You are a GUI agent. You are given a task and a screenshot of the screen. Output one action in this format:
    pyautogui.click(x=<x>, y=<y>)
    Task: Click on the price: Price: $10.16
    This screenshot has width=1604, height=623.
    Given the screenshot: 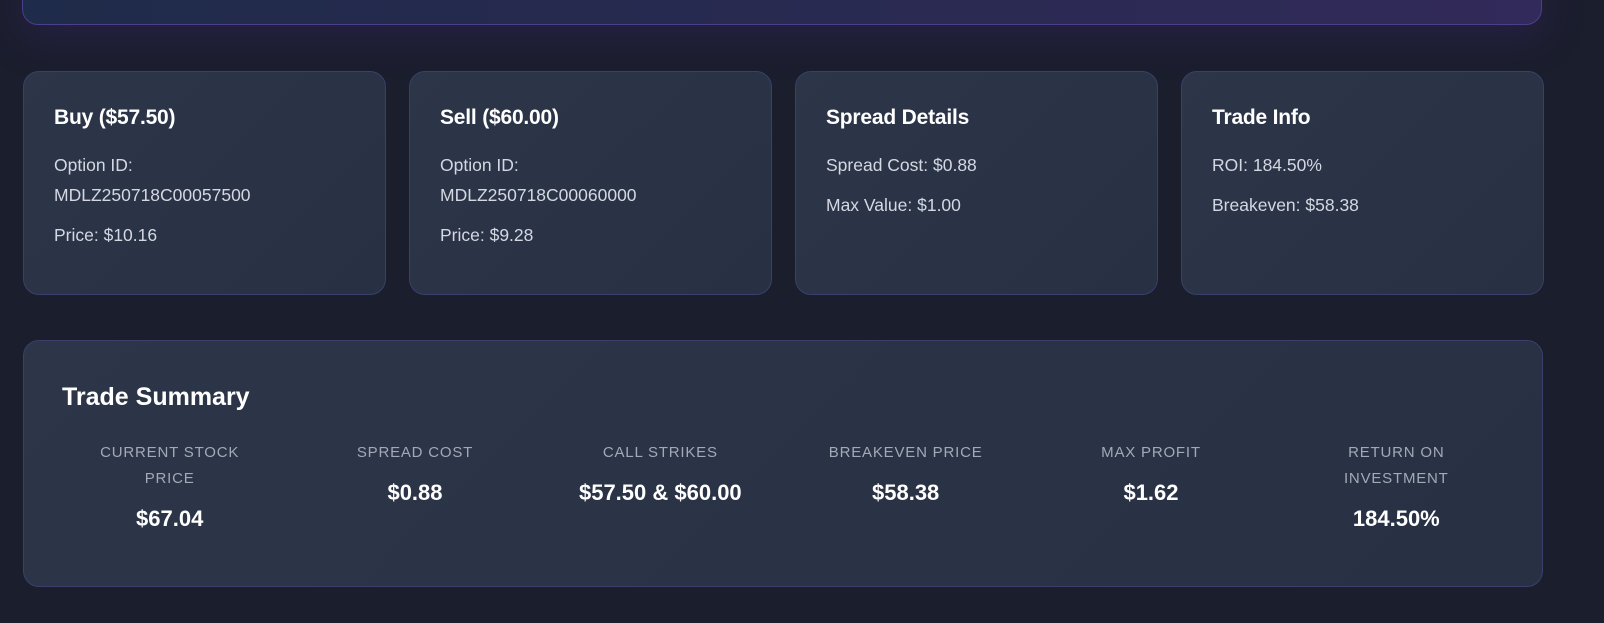 What is the action you would take?
    pyautogui.click(x=106, y=235)
    